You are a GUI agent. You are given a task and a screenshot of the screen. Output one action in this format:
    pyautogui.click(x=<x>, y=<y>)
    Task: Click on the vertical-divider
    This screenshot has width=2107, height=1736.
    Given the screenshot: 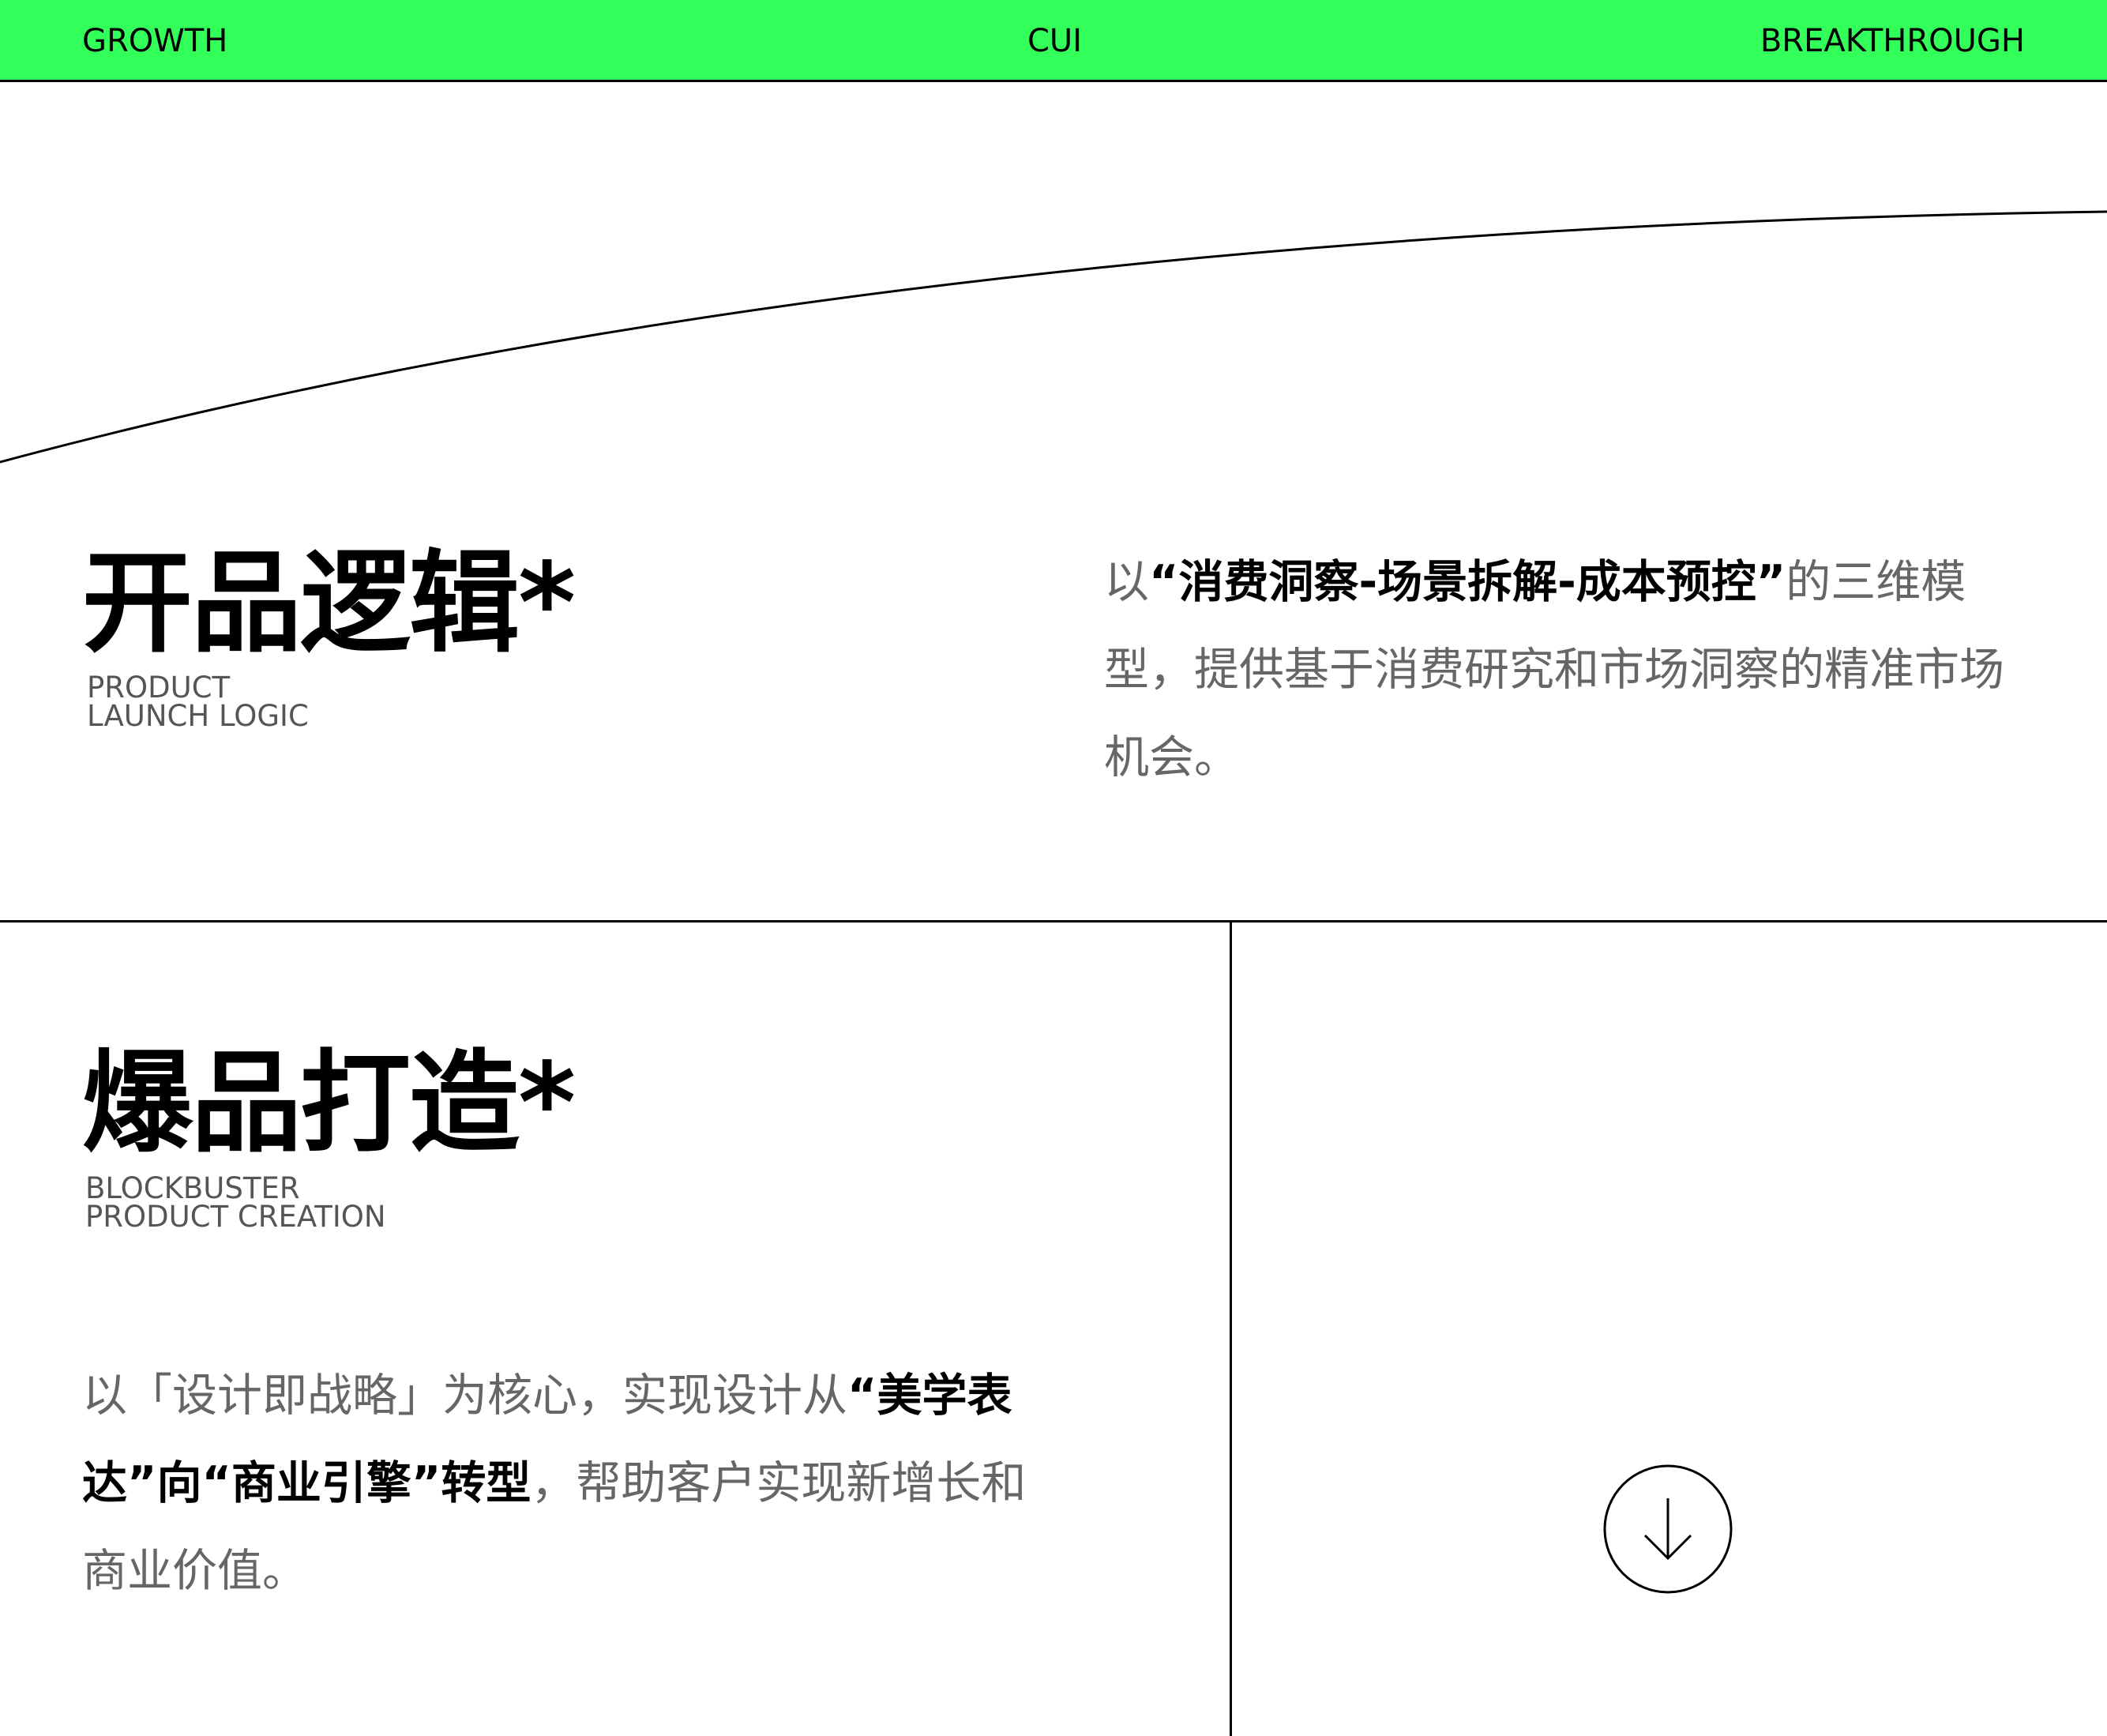 What is the action you would take?
    pyautogui.click(x=1231, y=1328)
    